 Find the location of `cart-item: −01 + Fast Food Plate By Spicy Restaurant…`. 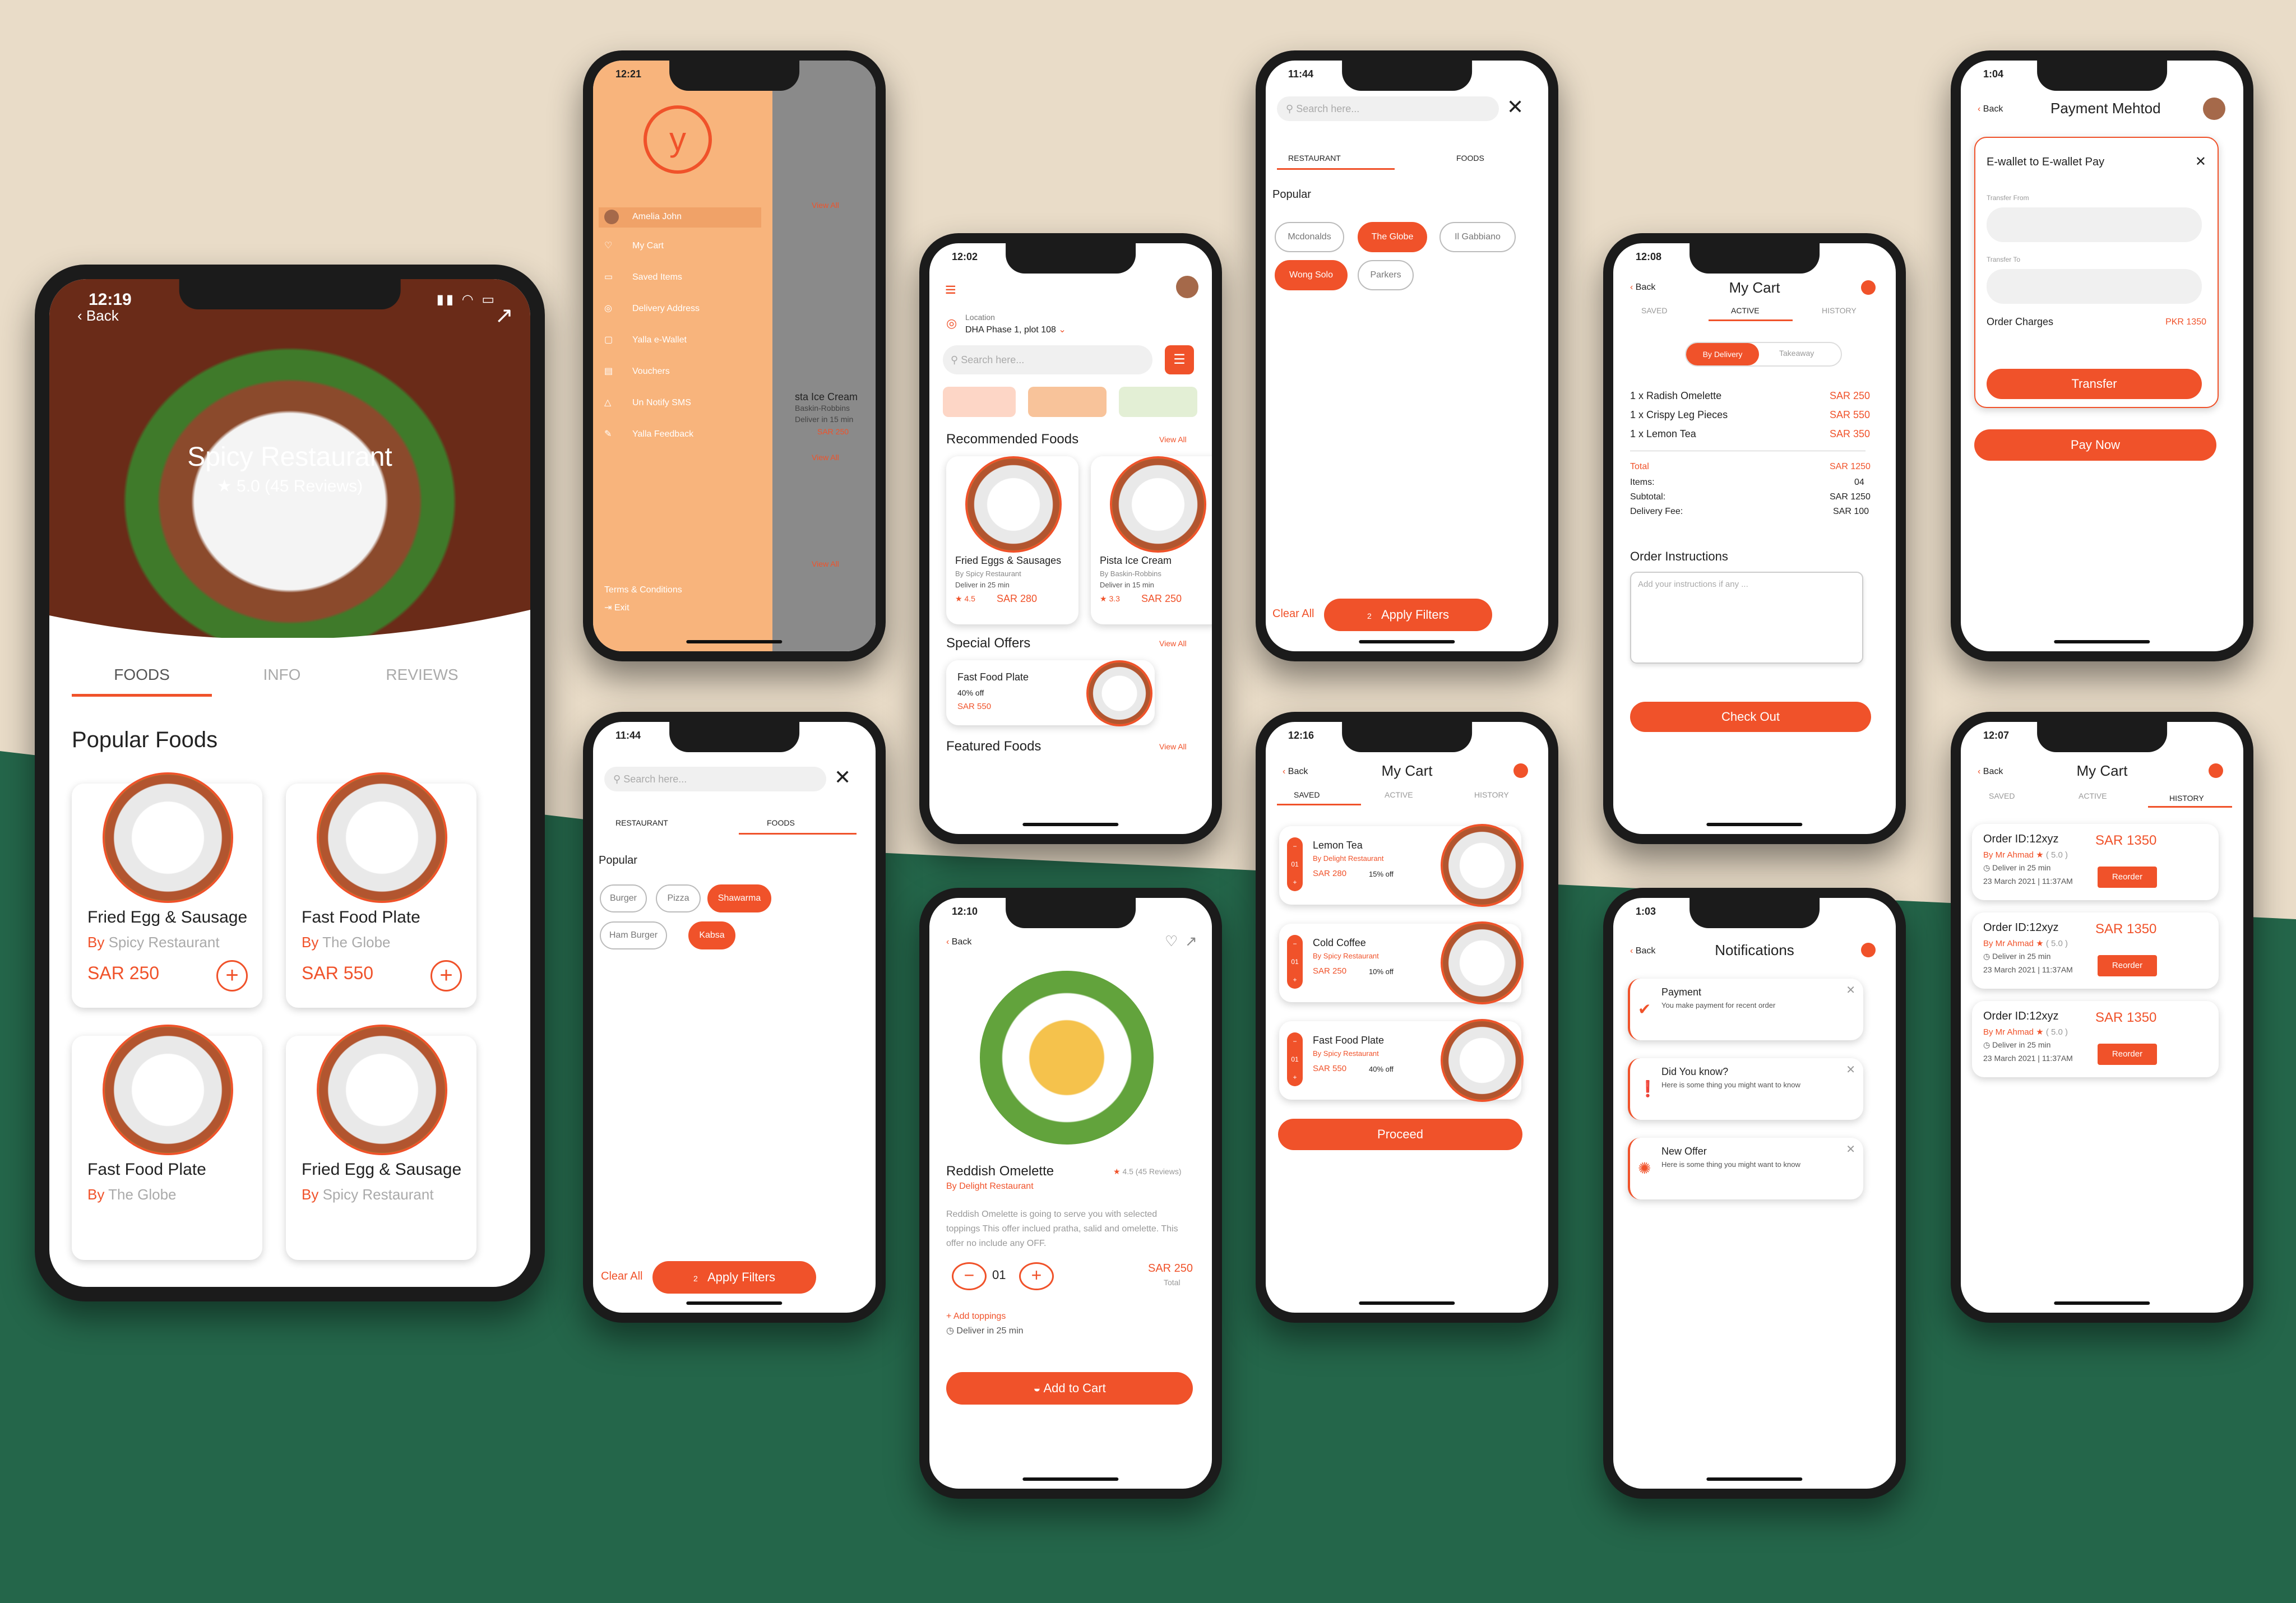

cart-item: −01 + Fast Food Plate By Spicy Restaurant… is located at coordinates (1401, 1060).